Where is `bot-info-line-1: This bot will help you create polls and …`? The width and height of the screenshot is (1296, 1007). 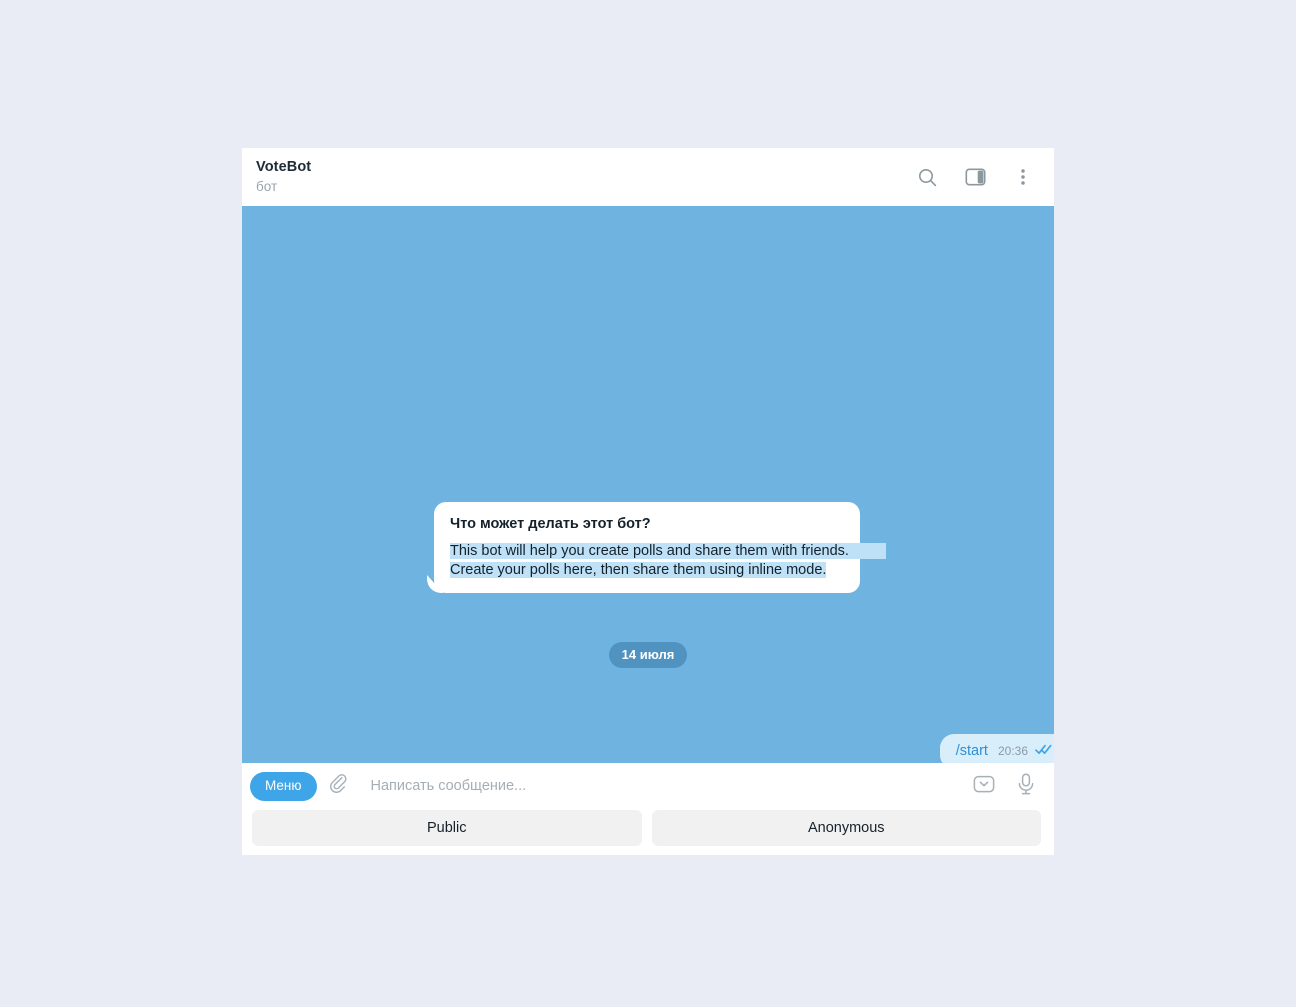 bot-info-line-1: This bot will help you create polls and … is located at coordinates (668, 551).